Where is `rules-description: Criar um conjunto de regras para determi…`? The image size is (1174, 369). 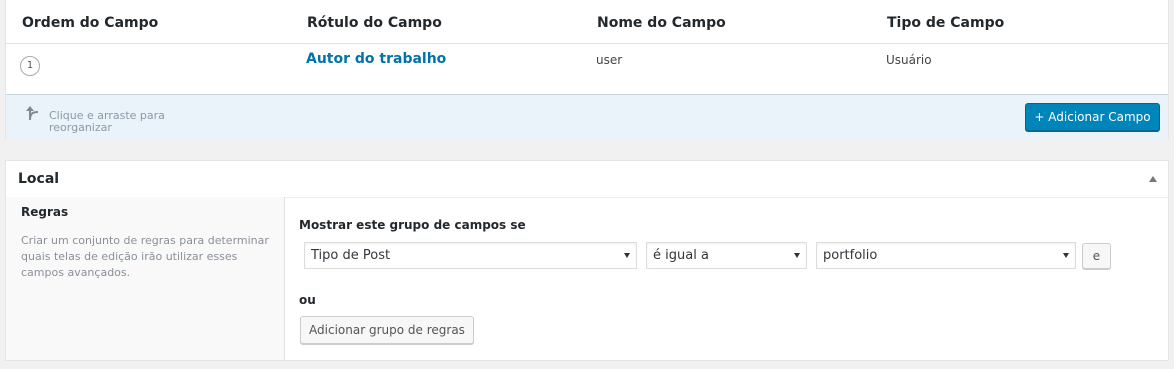
rules-description: Criar um conjunto de regras para determi… is located at coordinates (145, 256).